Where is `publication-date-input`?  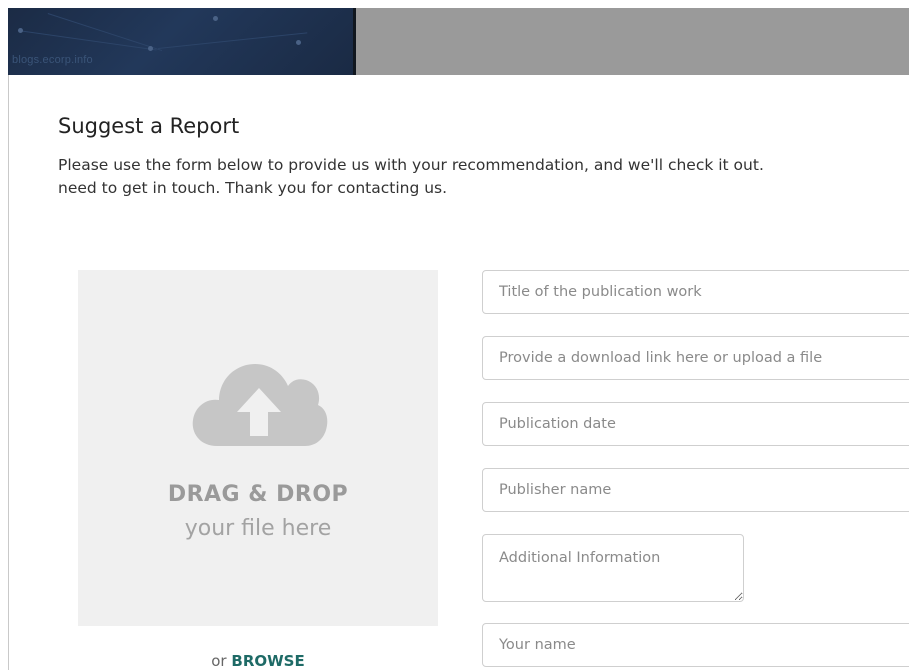
publication-date-input is located at coordinates (695, 424).